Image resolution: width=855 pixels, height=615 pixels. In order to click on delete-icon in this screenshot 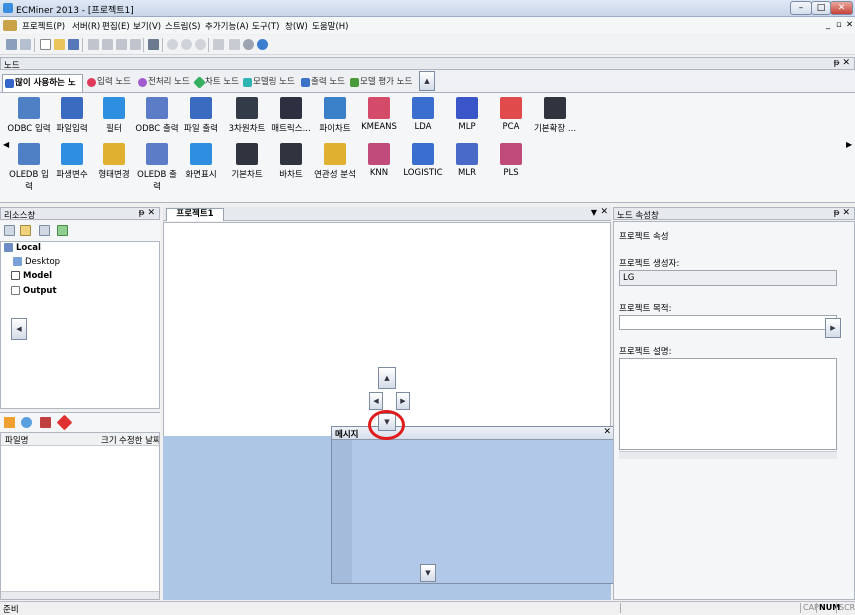, I will do `click(135, 44)`.